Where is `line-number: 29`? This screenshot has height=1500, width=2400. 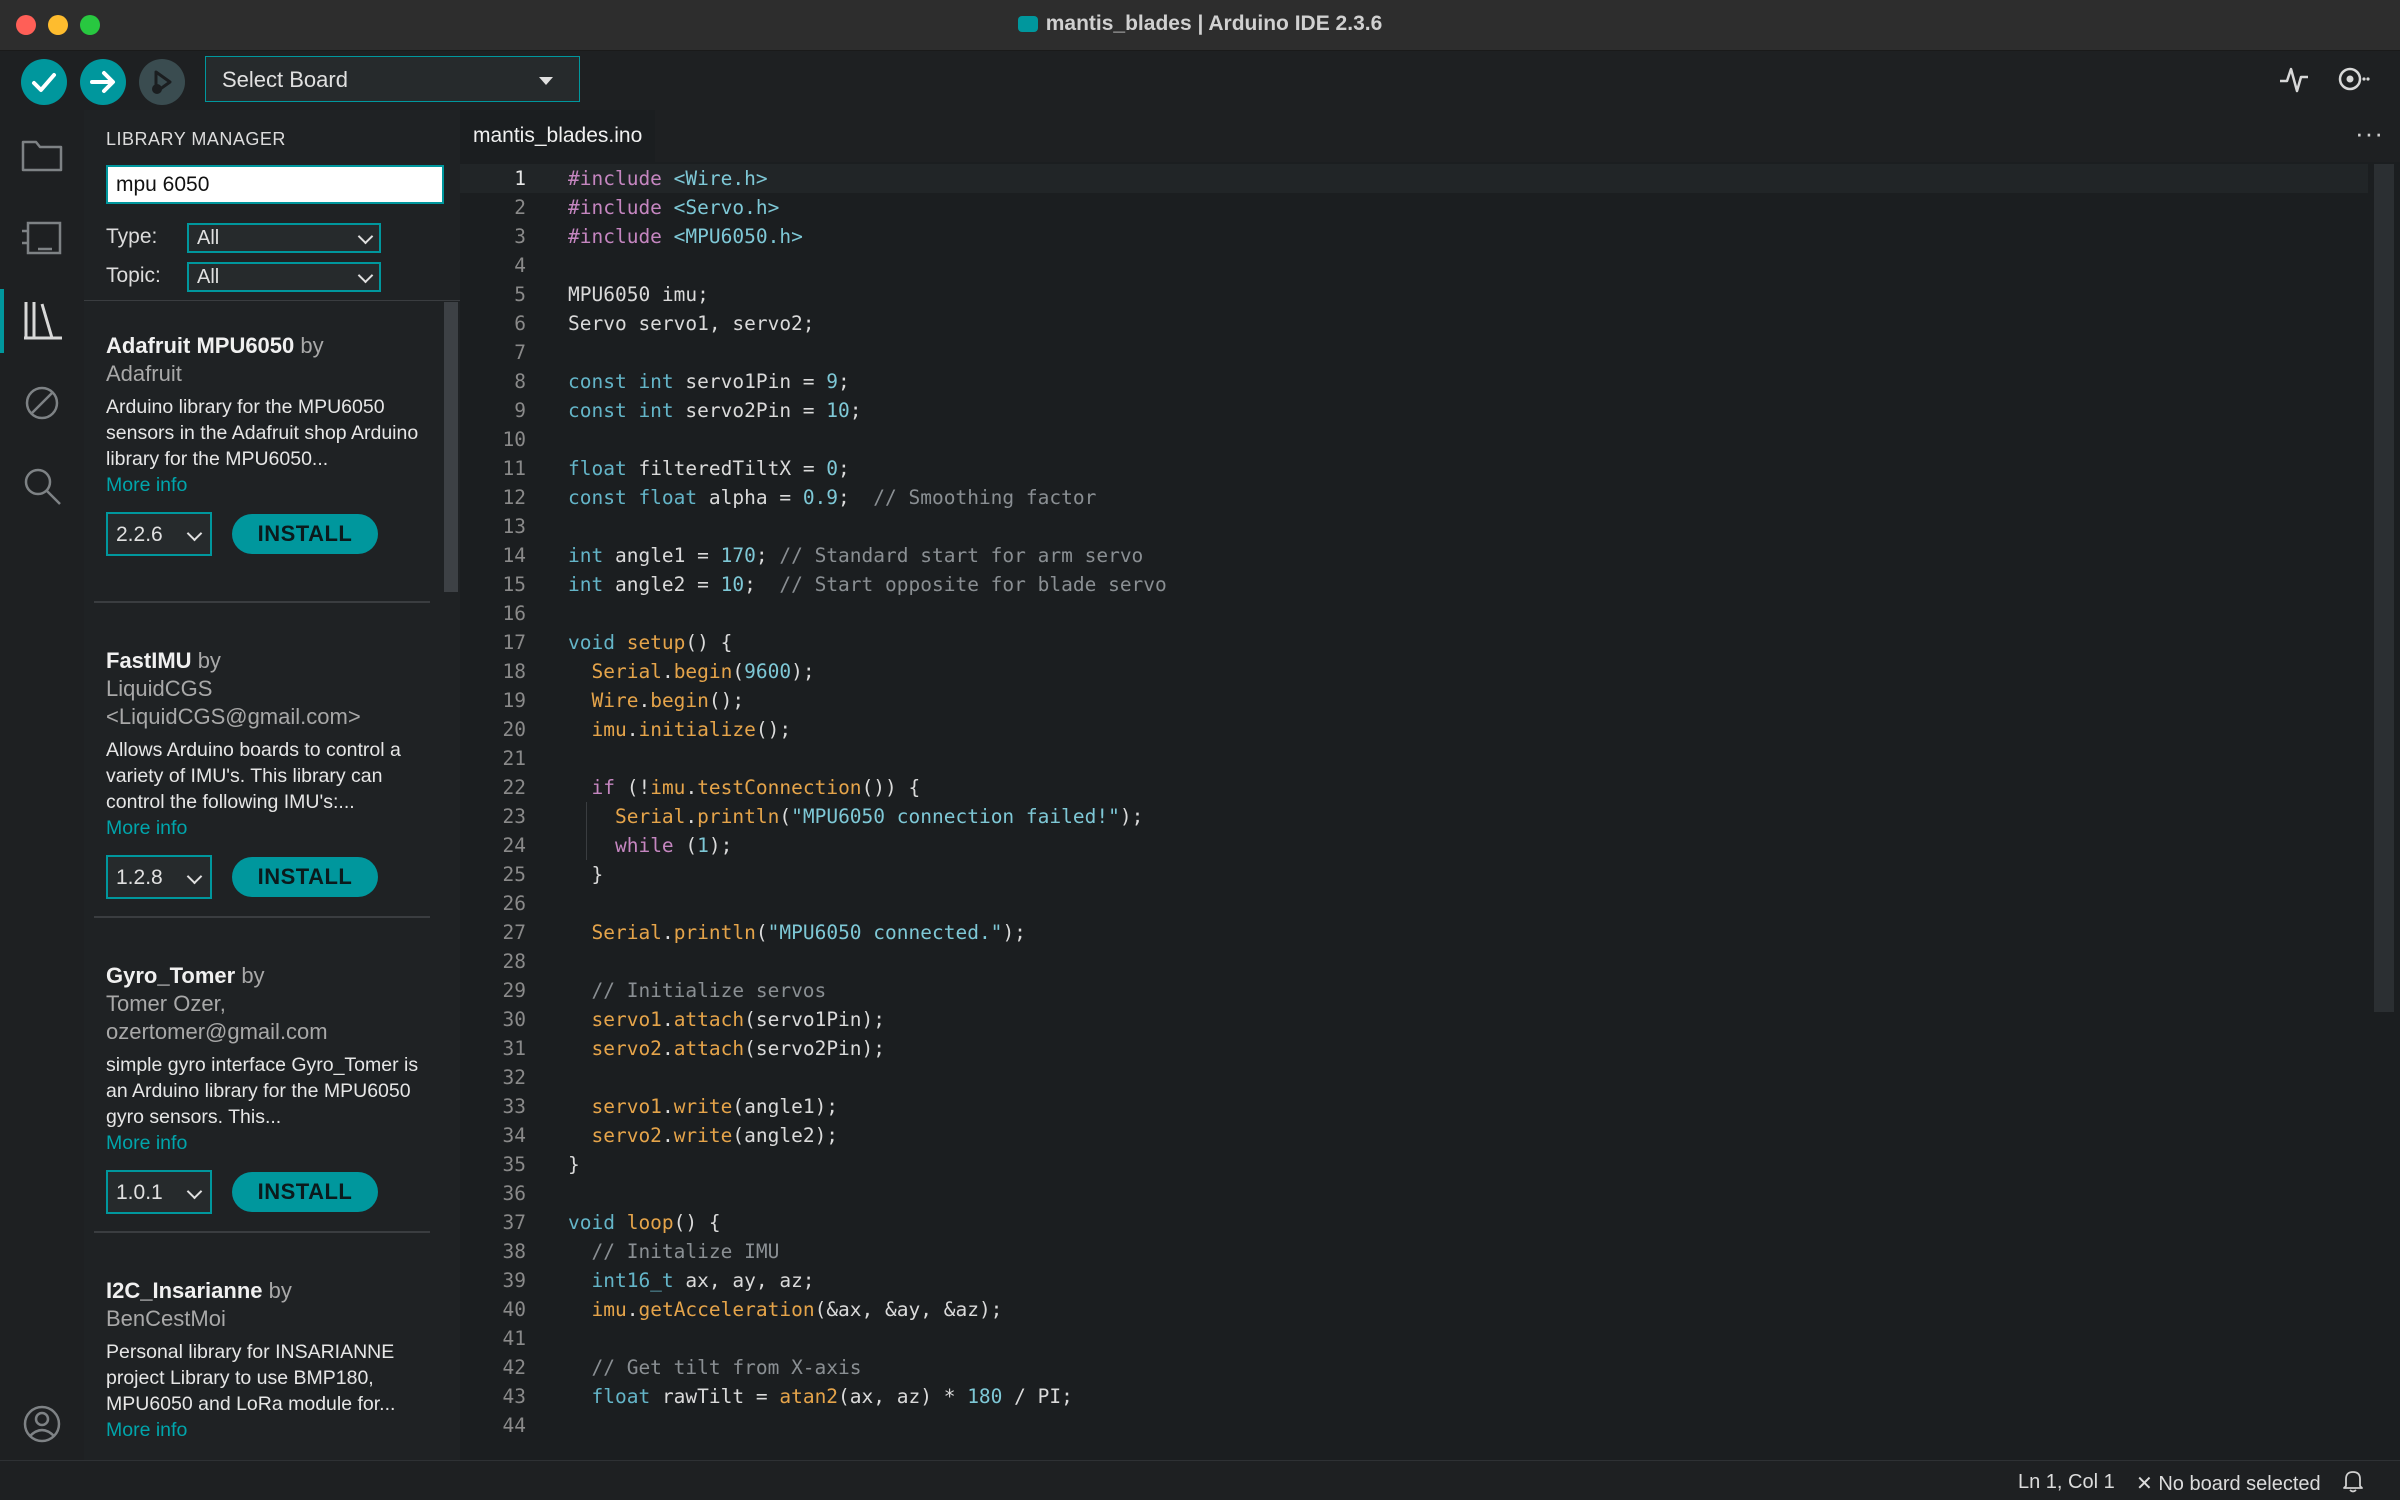 line-number: 29 is located at coordinates (514, 990).